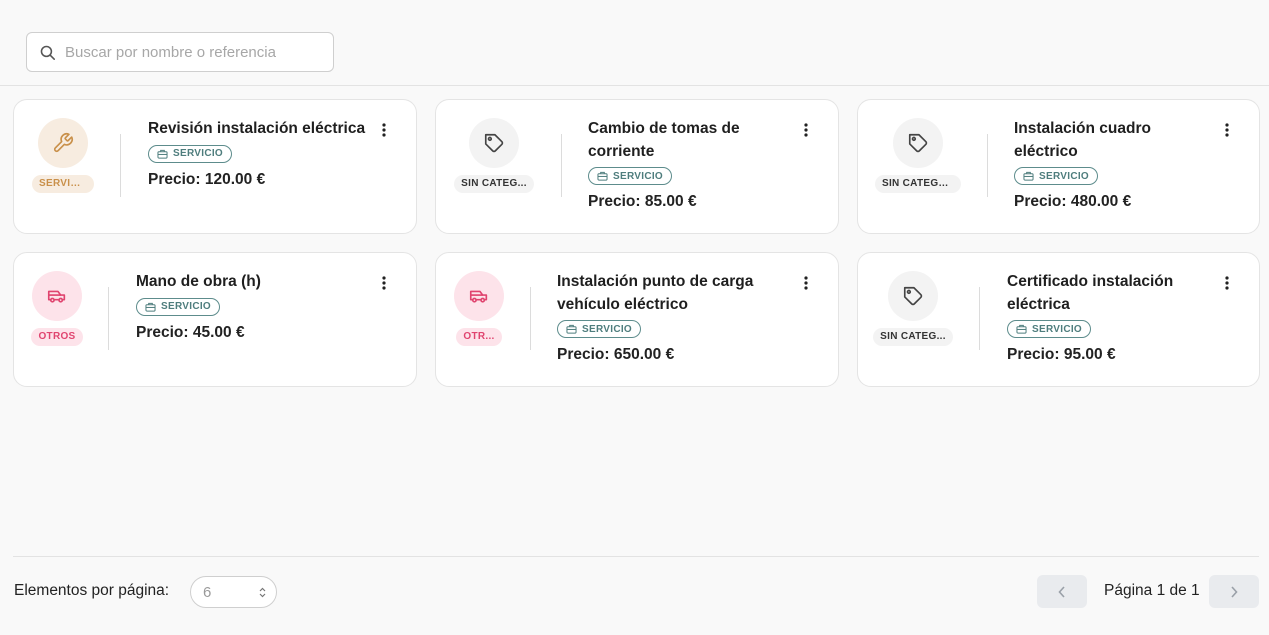  I want to click on category: OTROS, so click(57, 308).